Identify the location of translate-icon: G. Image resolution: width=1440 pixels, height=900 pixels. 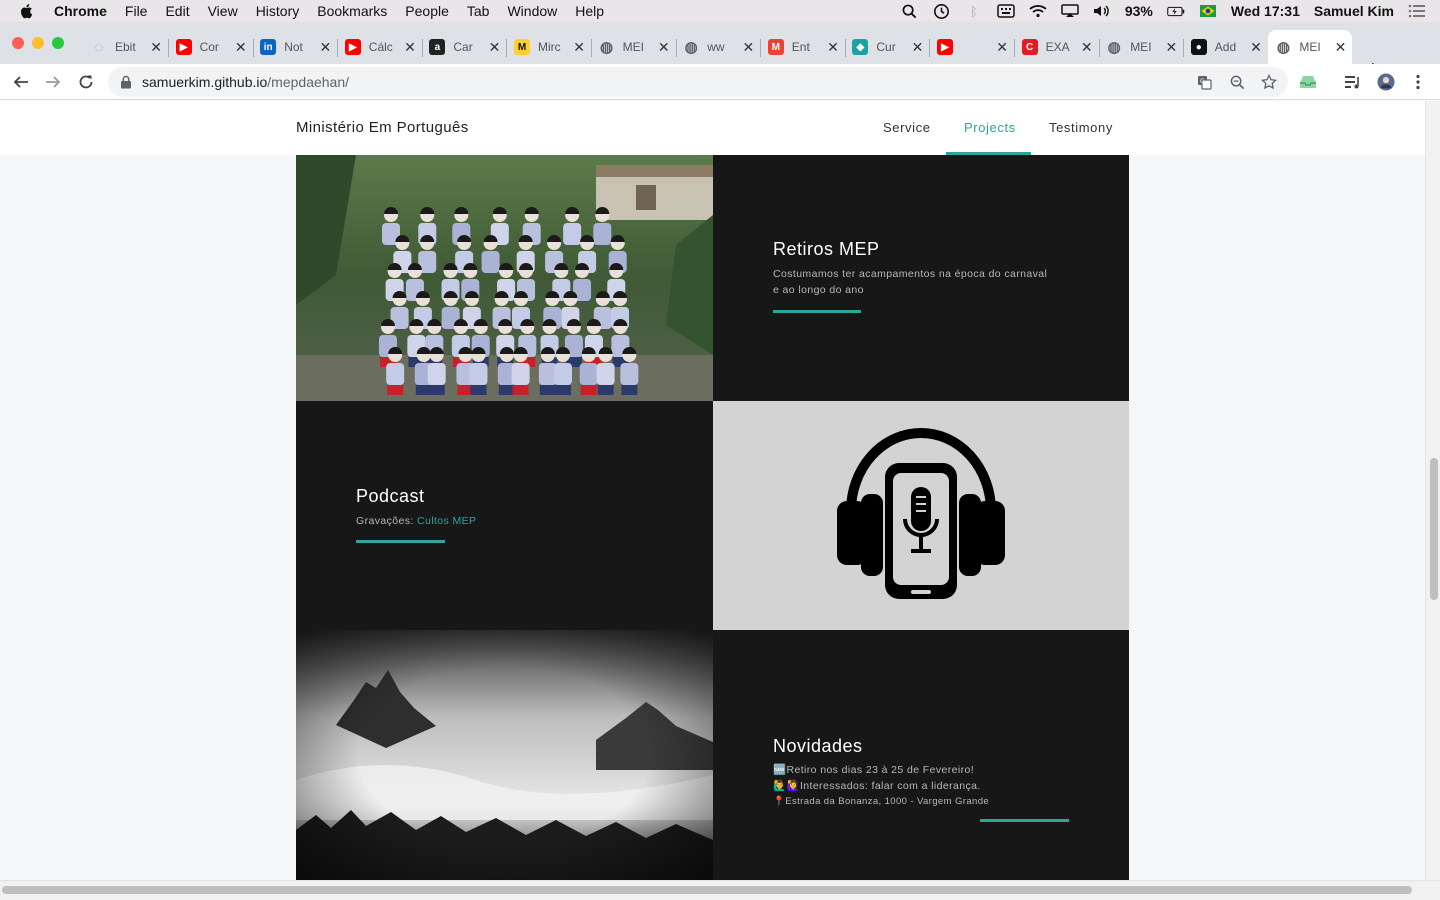
(1204, 82).